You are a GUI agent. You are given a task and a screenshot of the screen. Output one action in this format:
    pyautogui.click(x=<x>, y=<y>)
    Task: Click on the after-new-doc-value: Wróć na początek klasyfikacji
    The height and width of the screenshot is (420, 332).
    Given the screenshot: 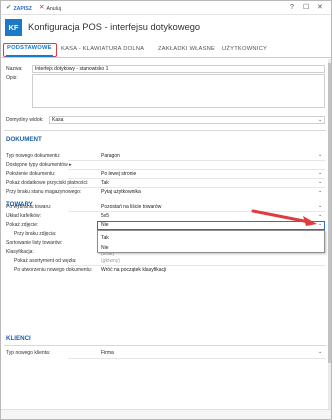 What is the action you would take?
    pyautogui.click(x=133, y=270)
    